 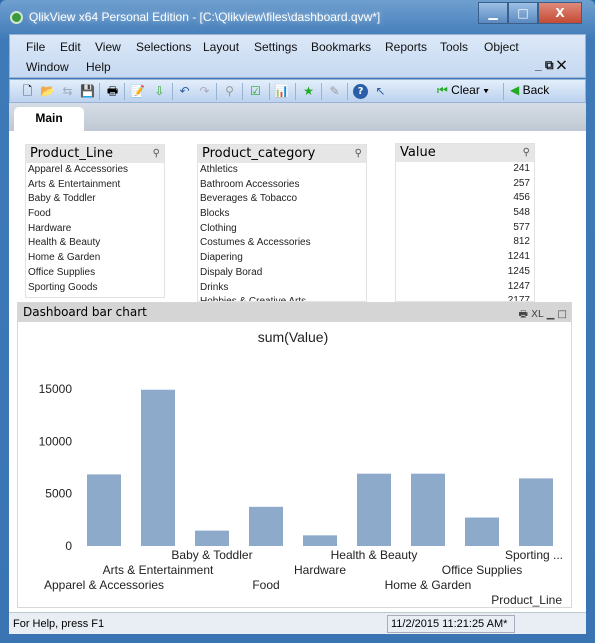 I want to click on minimize-button: ▁, so click(x=493, y=13).